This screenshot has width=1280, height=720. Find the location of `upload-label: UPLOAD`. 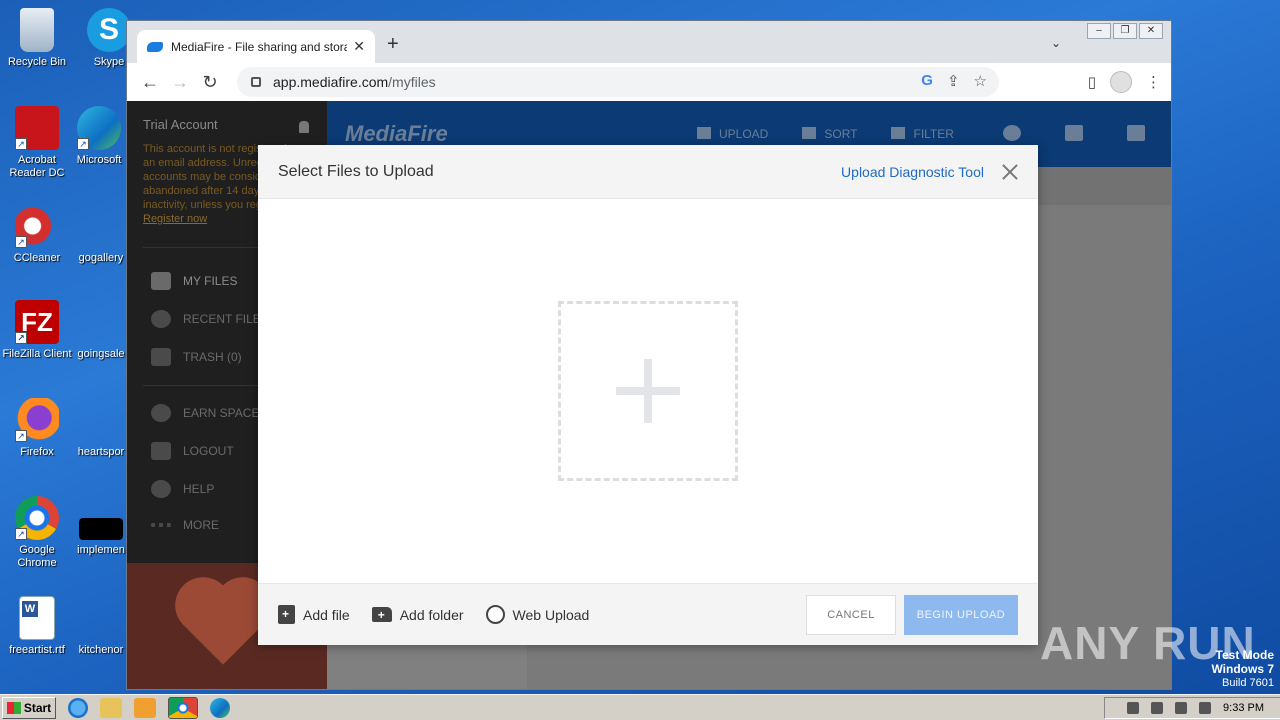

upload-label: UPLOAD is located at coordinates (744, 134).